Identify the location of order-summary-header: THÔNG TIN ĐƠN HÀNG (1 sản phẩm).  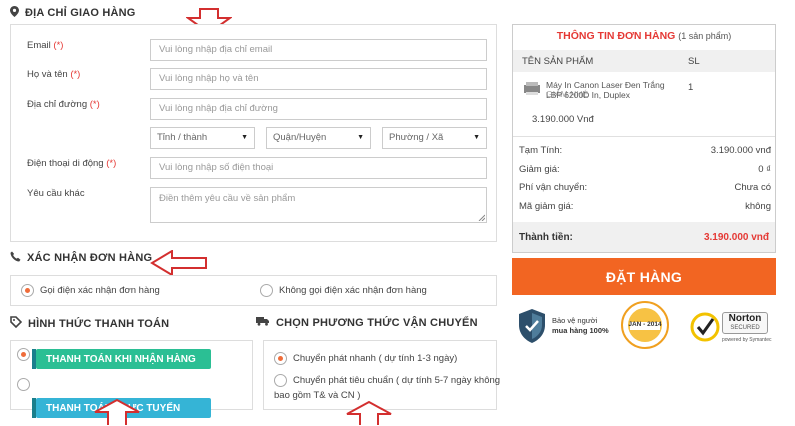
(644, 36).